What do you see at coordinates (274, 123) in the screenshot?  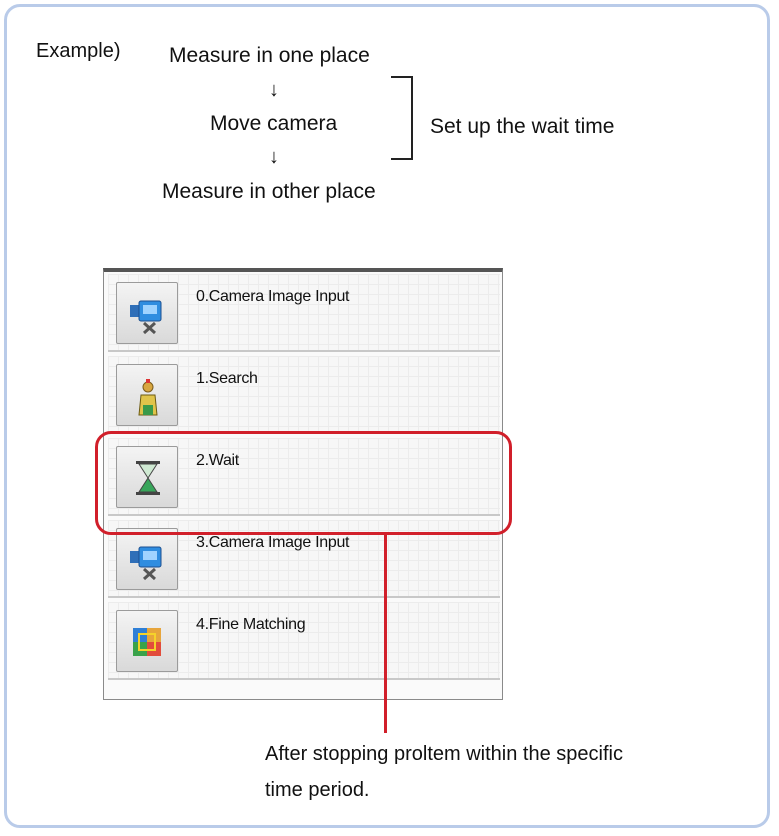 I see `flow-step-move-camera: Move camera` at bounding box center [274, 123].